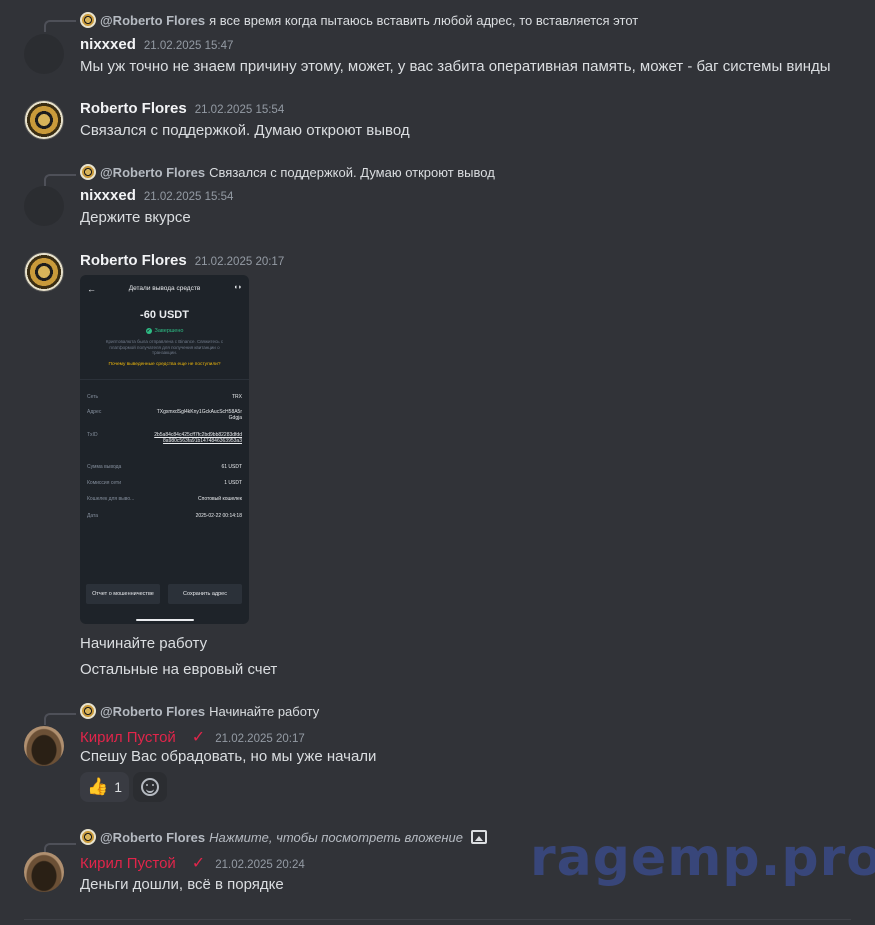  I want to click on attachment-topbar: ← Детали вывода средств ◖◗, so click(164, 289).